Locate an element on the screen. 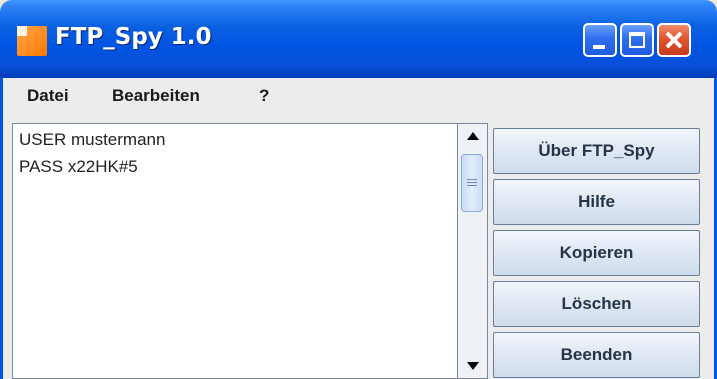 This screenshot has height=379, width=717. grip-icon is located at coordinates (472, 182).